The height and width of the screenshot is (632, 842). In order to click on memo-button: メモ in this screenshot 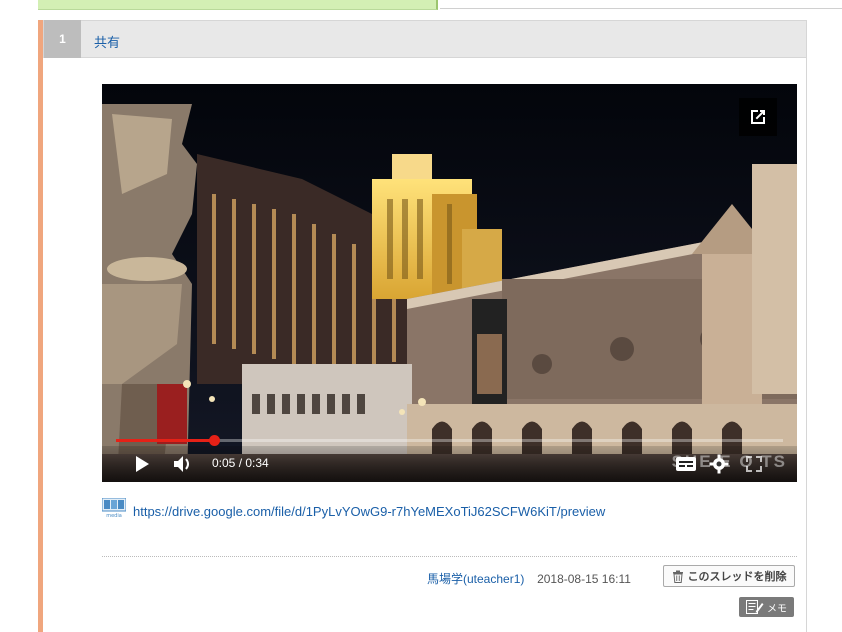, I will do `click(766, 607)`.